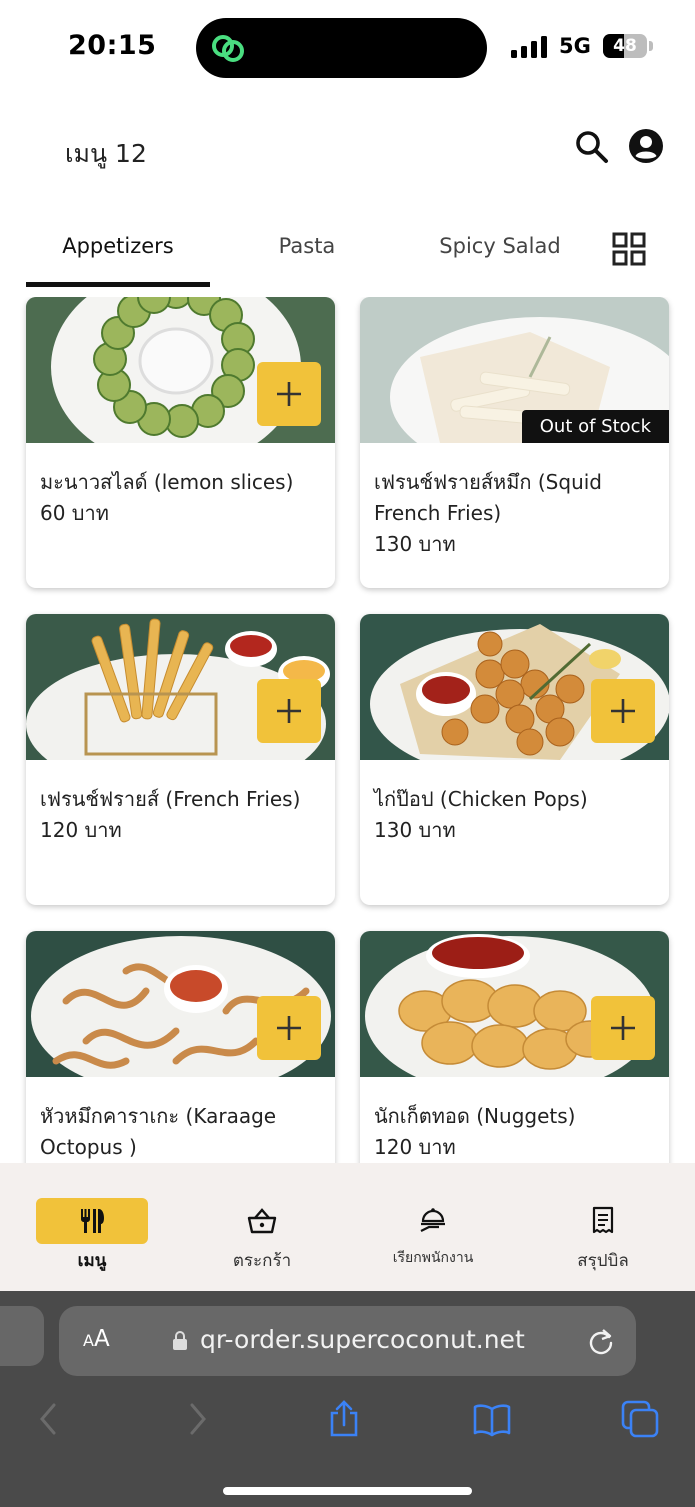  I want to click on product-name: มะนาวสไลด์ (lemon slices), so click(167, 482).